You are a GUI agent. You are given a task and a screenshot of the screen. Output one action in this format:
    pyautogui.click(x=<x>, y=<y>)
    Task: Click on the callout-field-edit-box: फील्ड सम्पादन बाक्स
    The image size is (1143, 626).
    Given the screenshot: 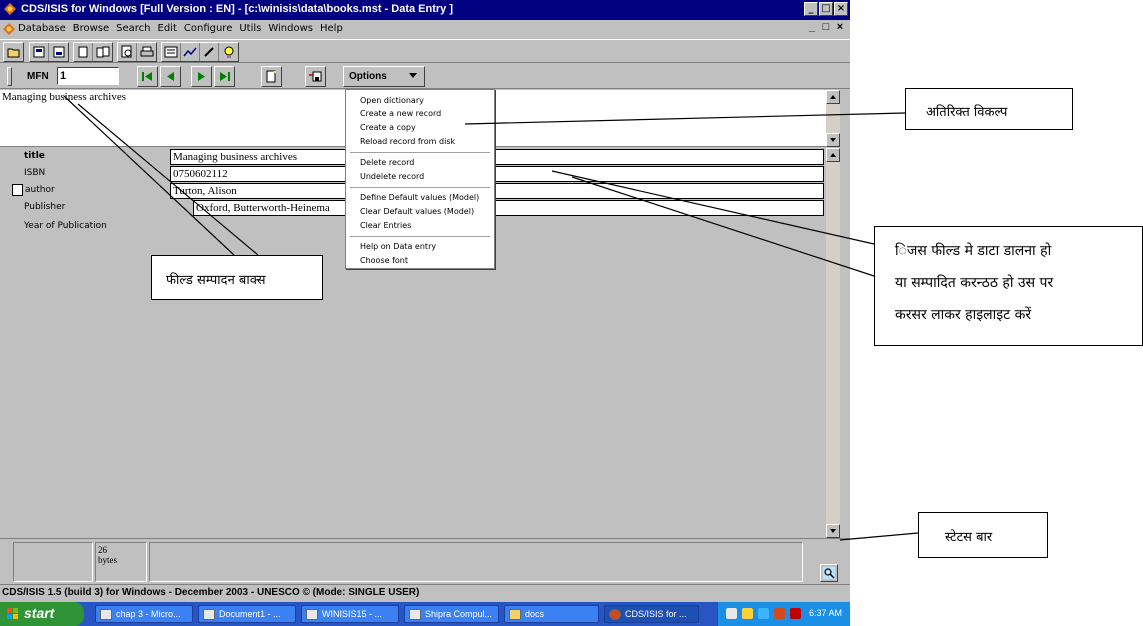 What is the action you would take?
    pyautogui.click(x=237, y=277)
    